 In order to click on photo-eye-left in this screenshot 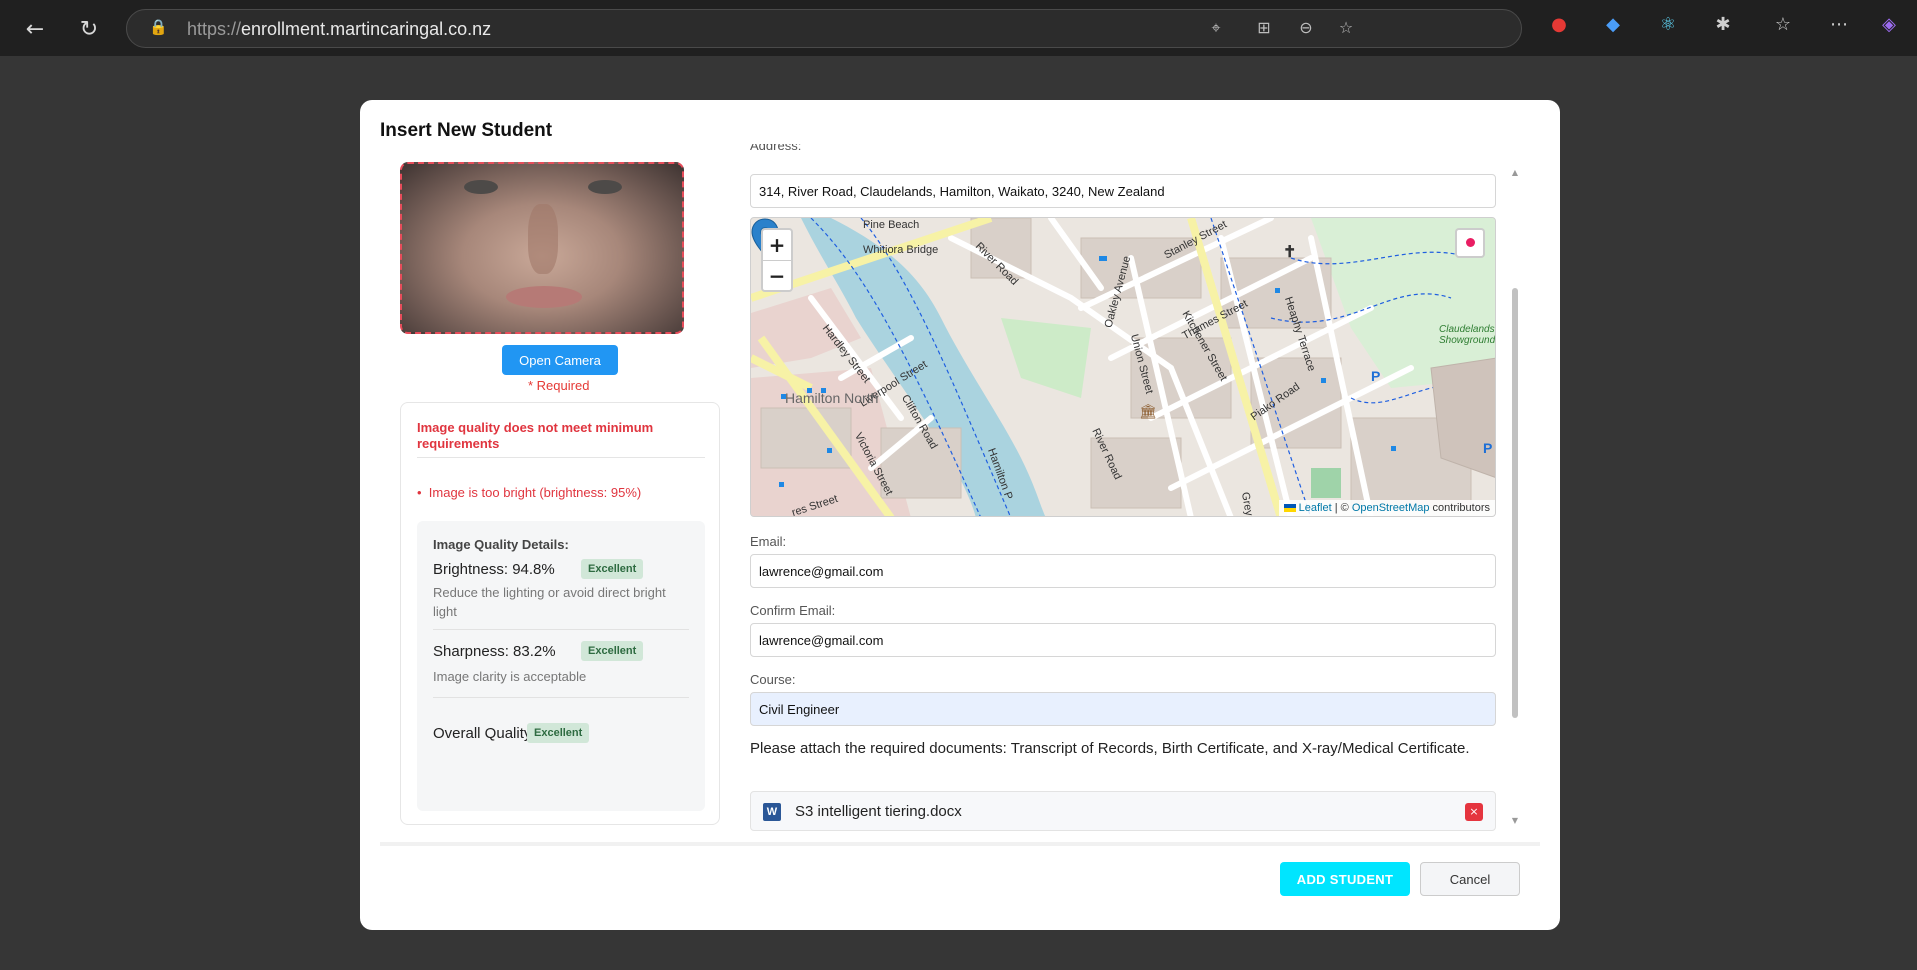, I will do `click(481, 187)`.